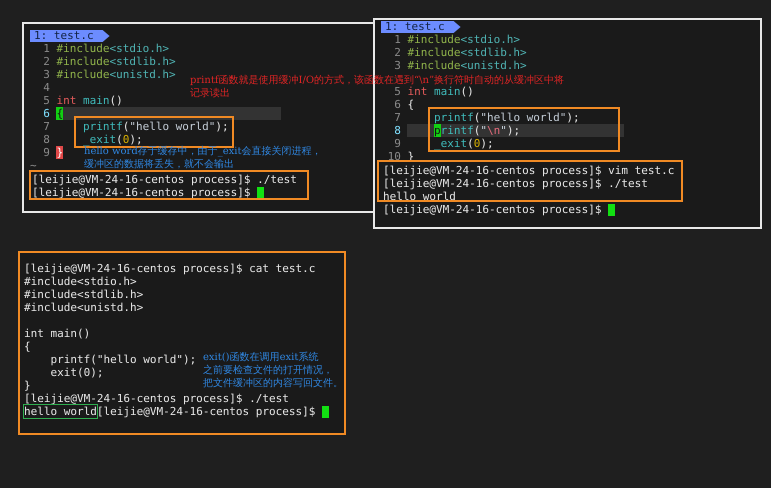 This screenshot has height=488, width=771. I want to click on terminal-line: hello world, so click(419, 196).